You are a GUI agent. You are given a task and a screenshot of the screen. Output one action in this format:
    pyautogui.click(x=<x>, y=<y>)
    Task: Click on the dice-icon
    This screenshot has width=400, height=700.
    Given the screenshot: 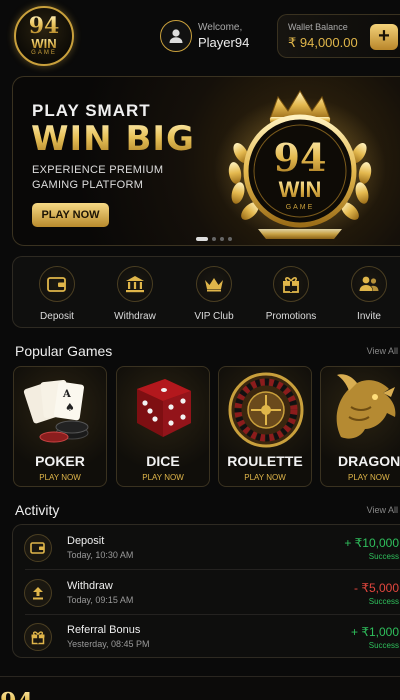 What is the action you would take?
    pyautogui.click(x=164, y=408)
    